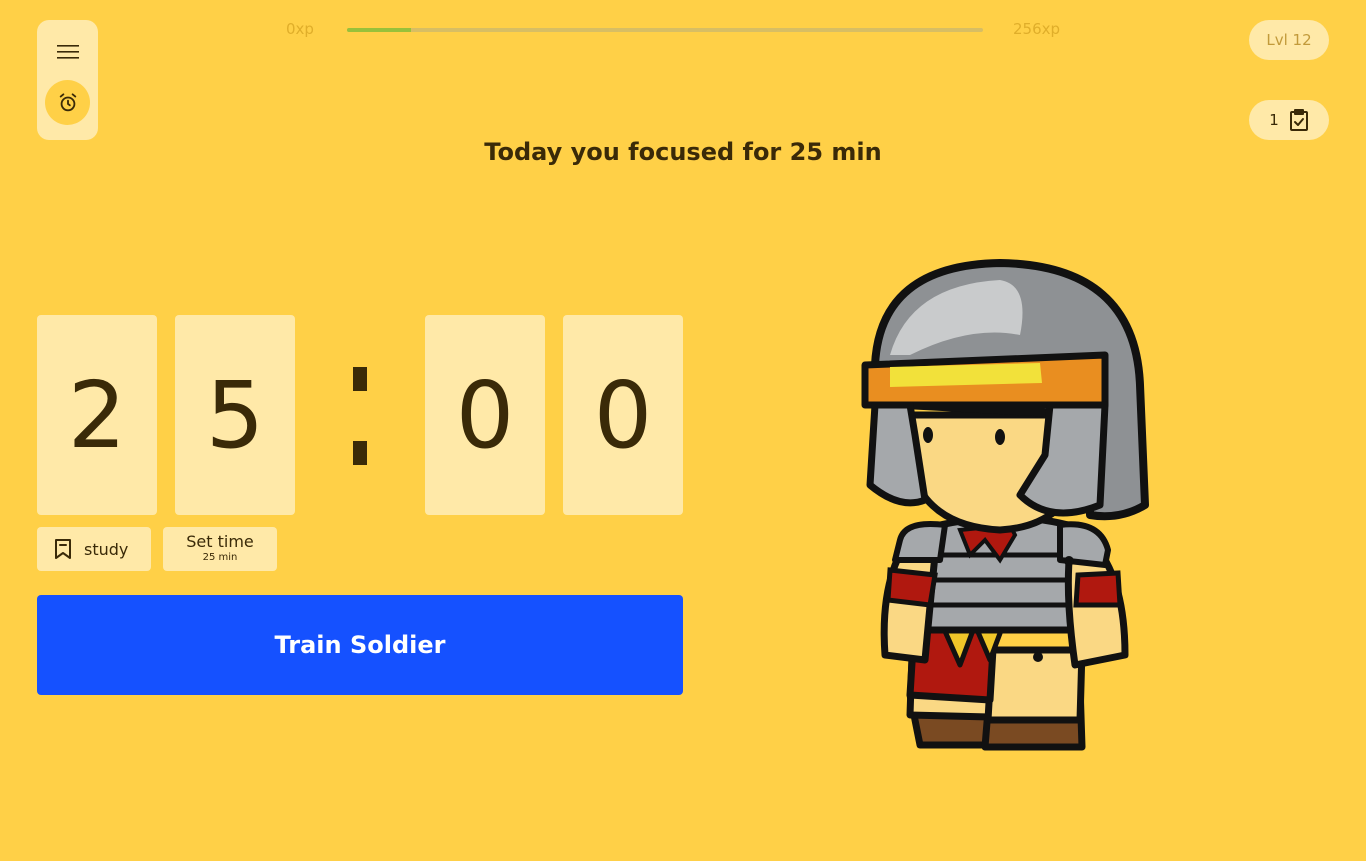  What do you see at coordinates (300, 29) in the screenshot?
I see `xp-min-label: 0xp` at bounding box center [300, 29].